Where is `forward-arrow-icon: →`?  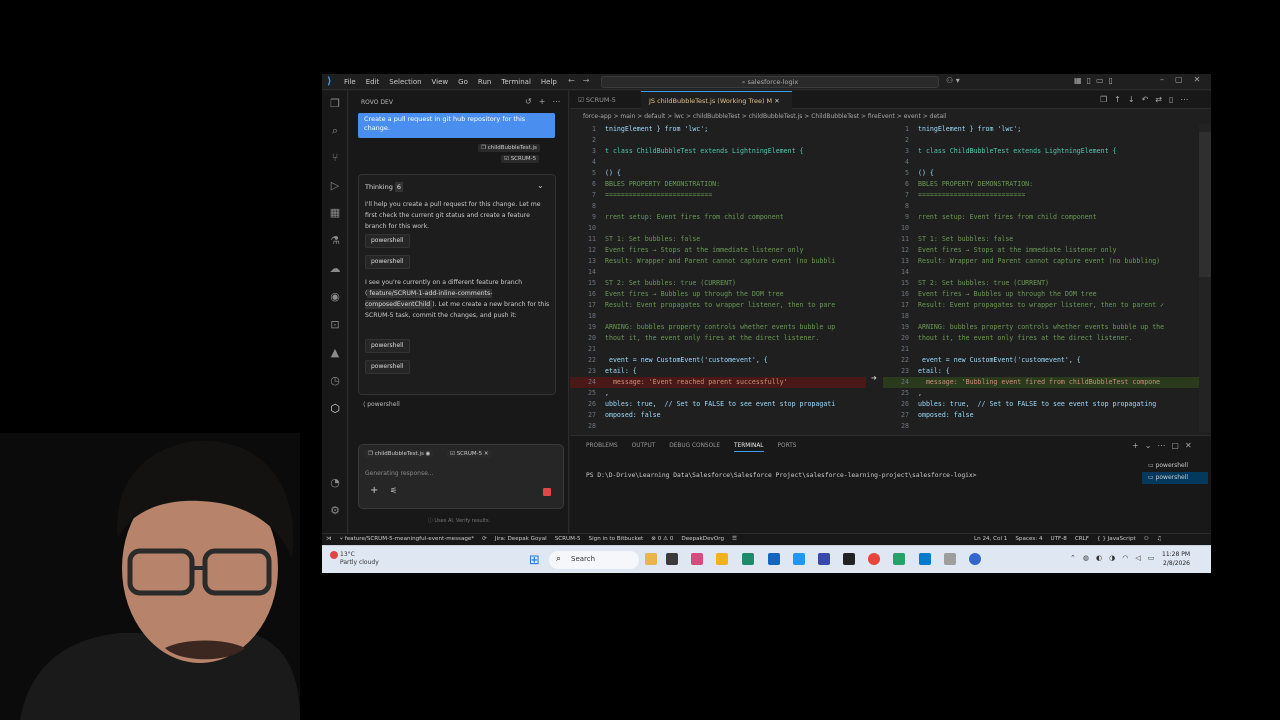
forward-arrow-icon: → is located at coordinates (586, 80).